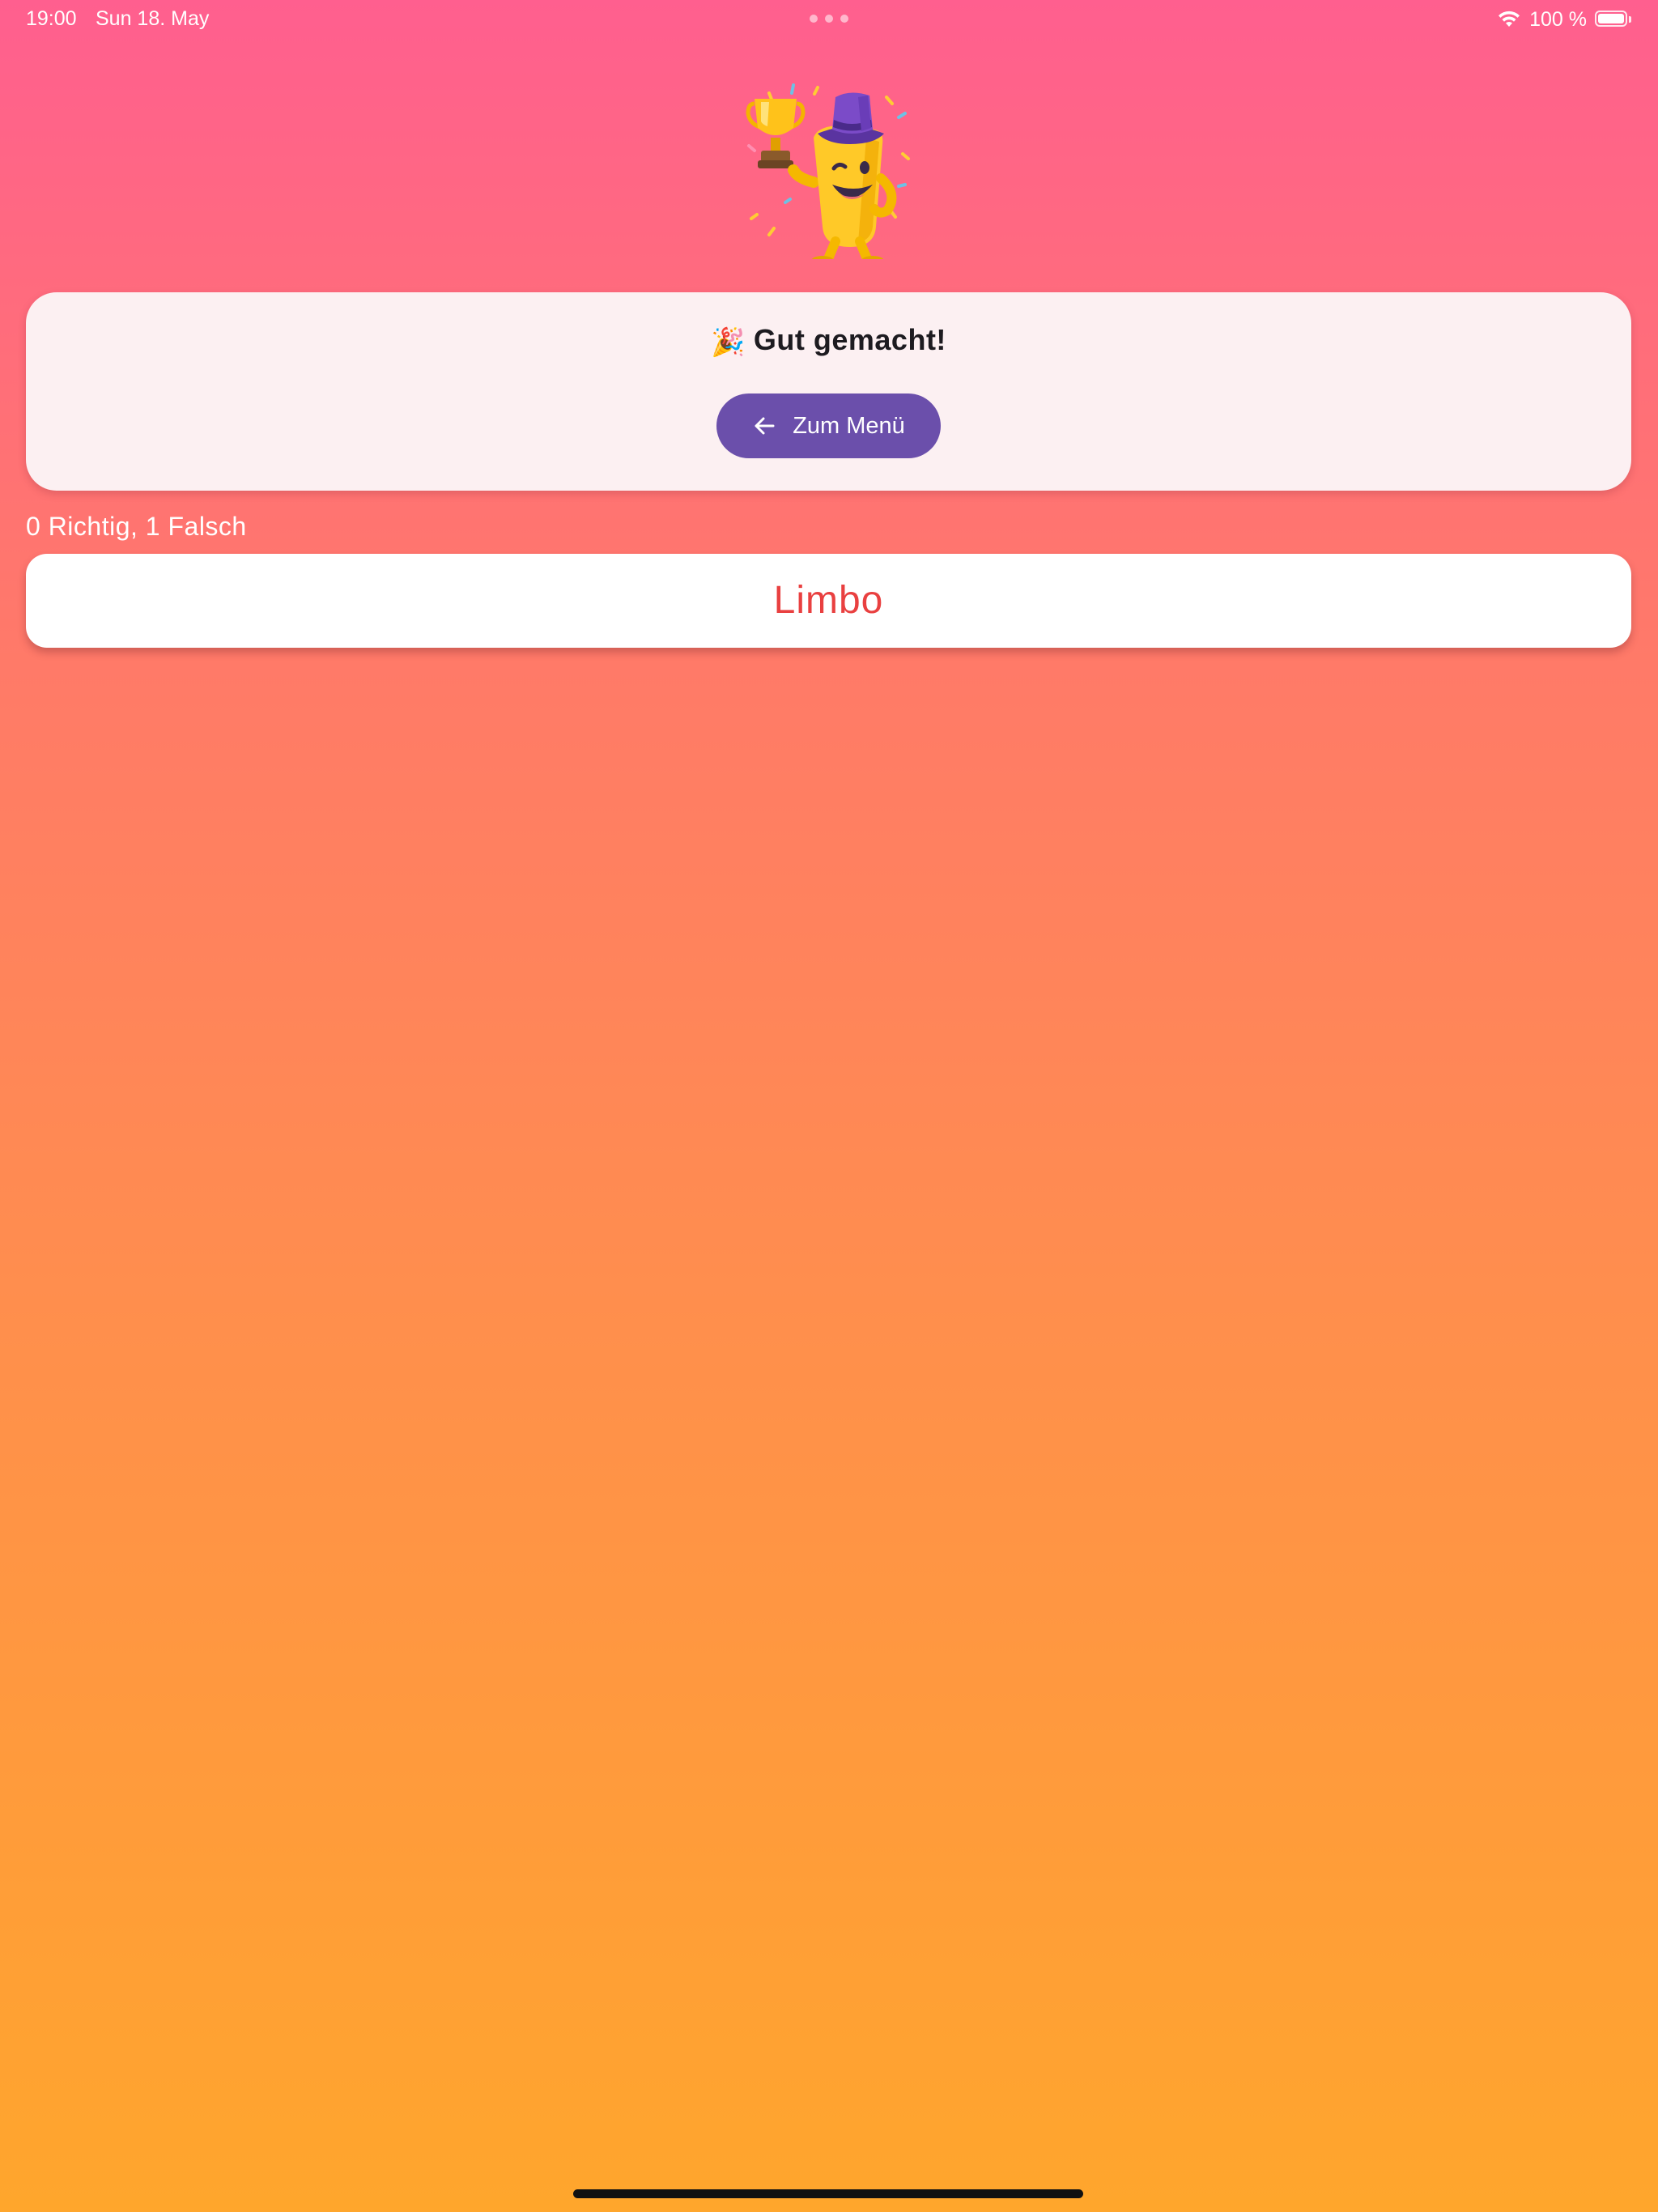 The height and width of the screenshot is (2212, 1658). I want to click on battery-icon, so click(1613, 19).